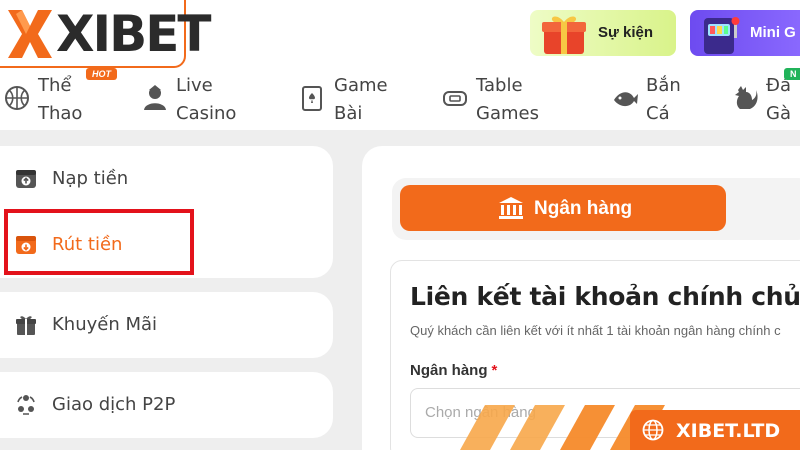 Image resolution: width=800 pixels, height=450 pixels. I want to click on sidebar-item-p2p: Giao dịch P2P, so click(166, 405).